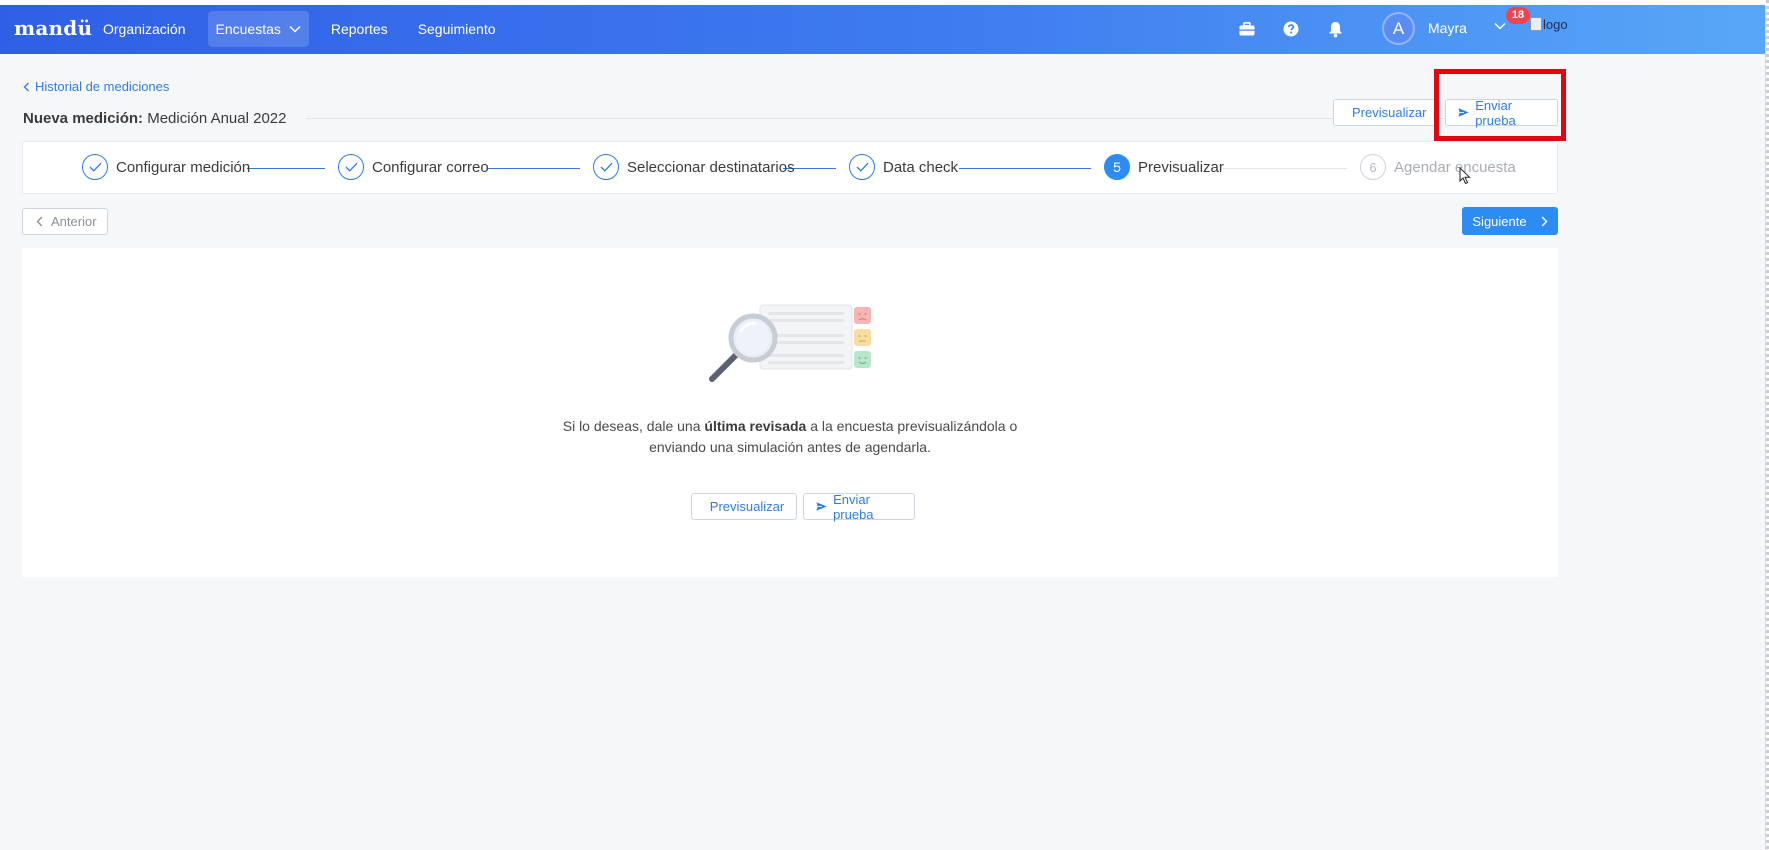 The image size is (1769, 850). I want to click on step-configurar-medicion: Configurar medición, so click(166, 167).